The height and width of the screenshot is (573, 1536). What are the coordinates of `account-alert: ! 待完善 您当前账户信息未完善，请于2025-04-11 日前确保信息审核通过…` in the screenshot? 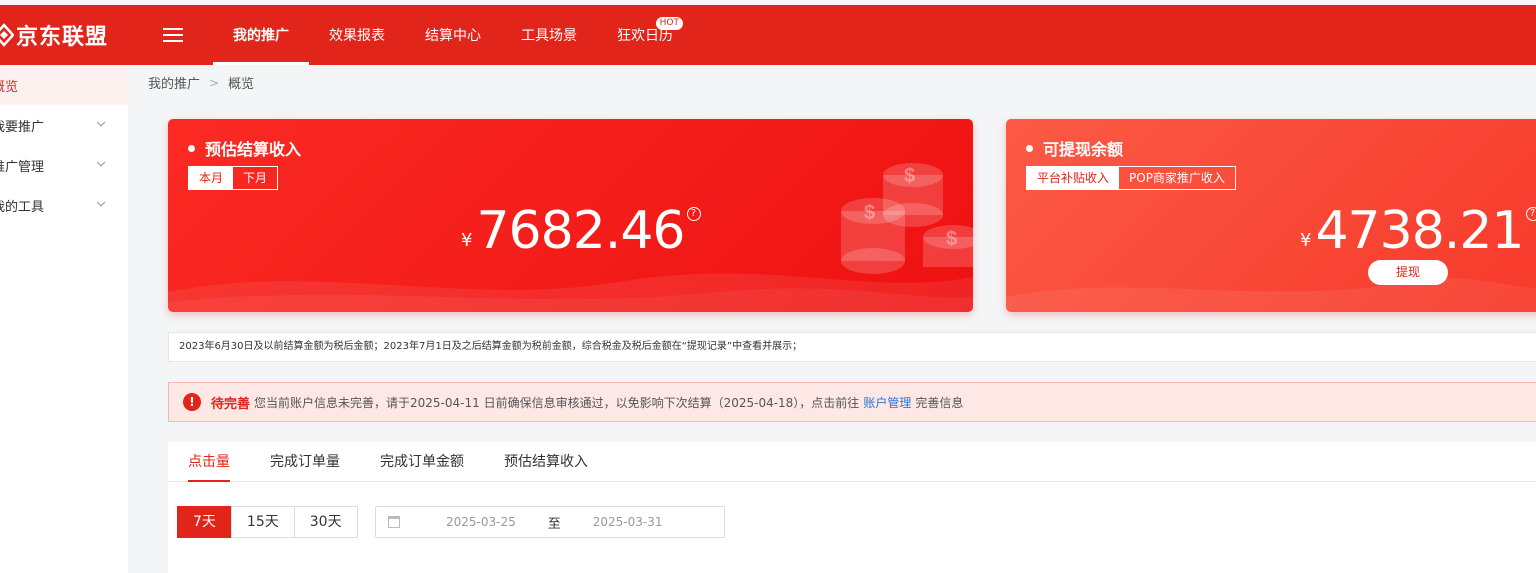 It's located at (852, 402).